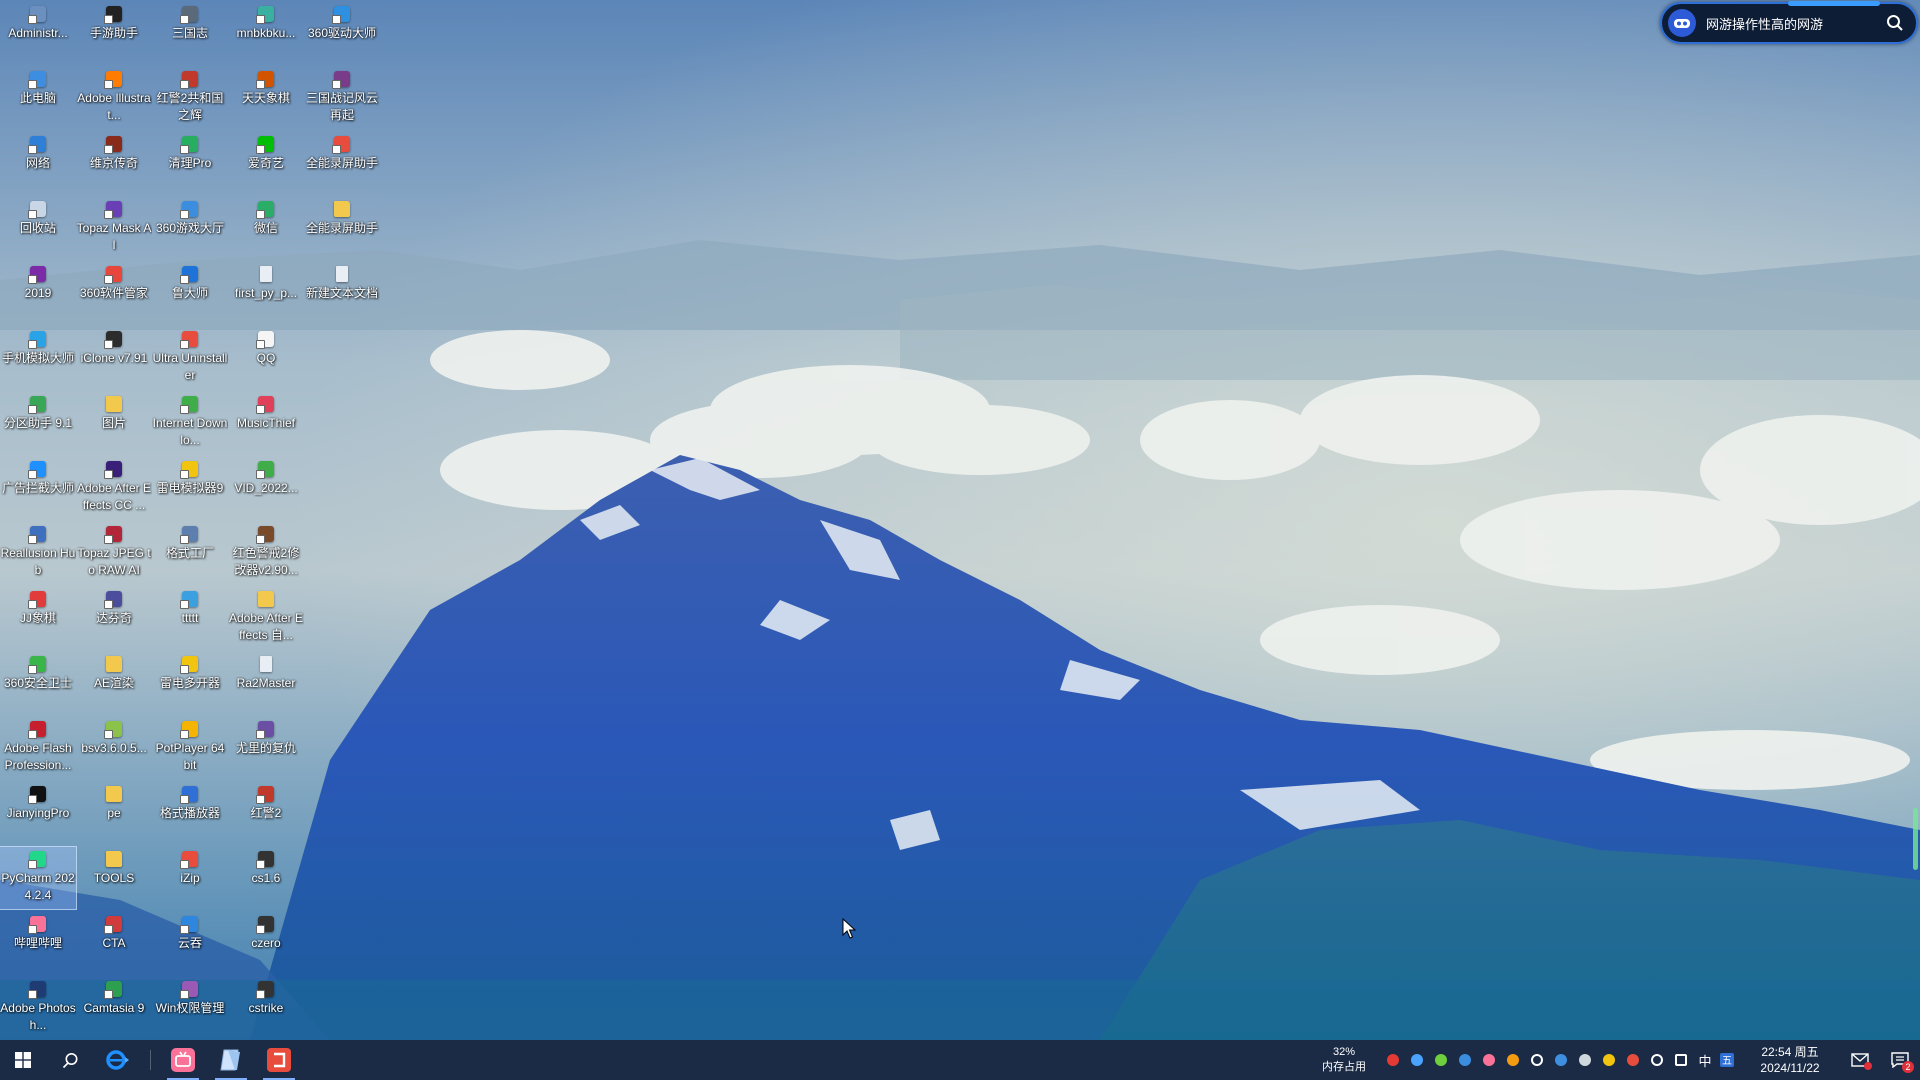 The height and width of the screenshot is (1080, 1920). I want to click on game-controller-icon, so click(1682, 23).